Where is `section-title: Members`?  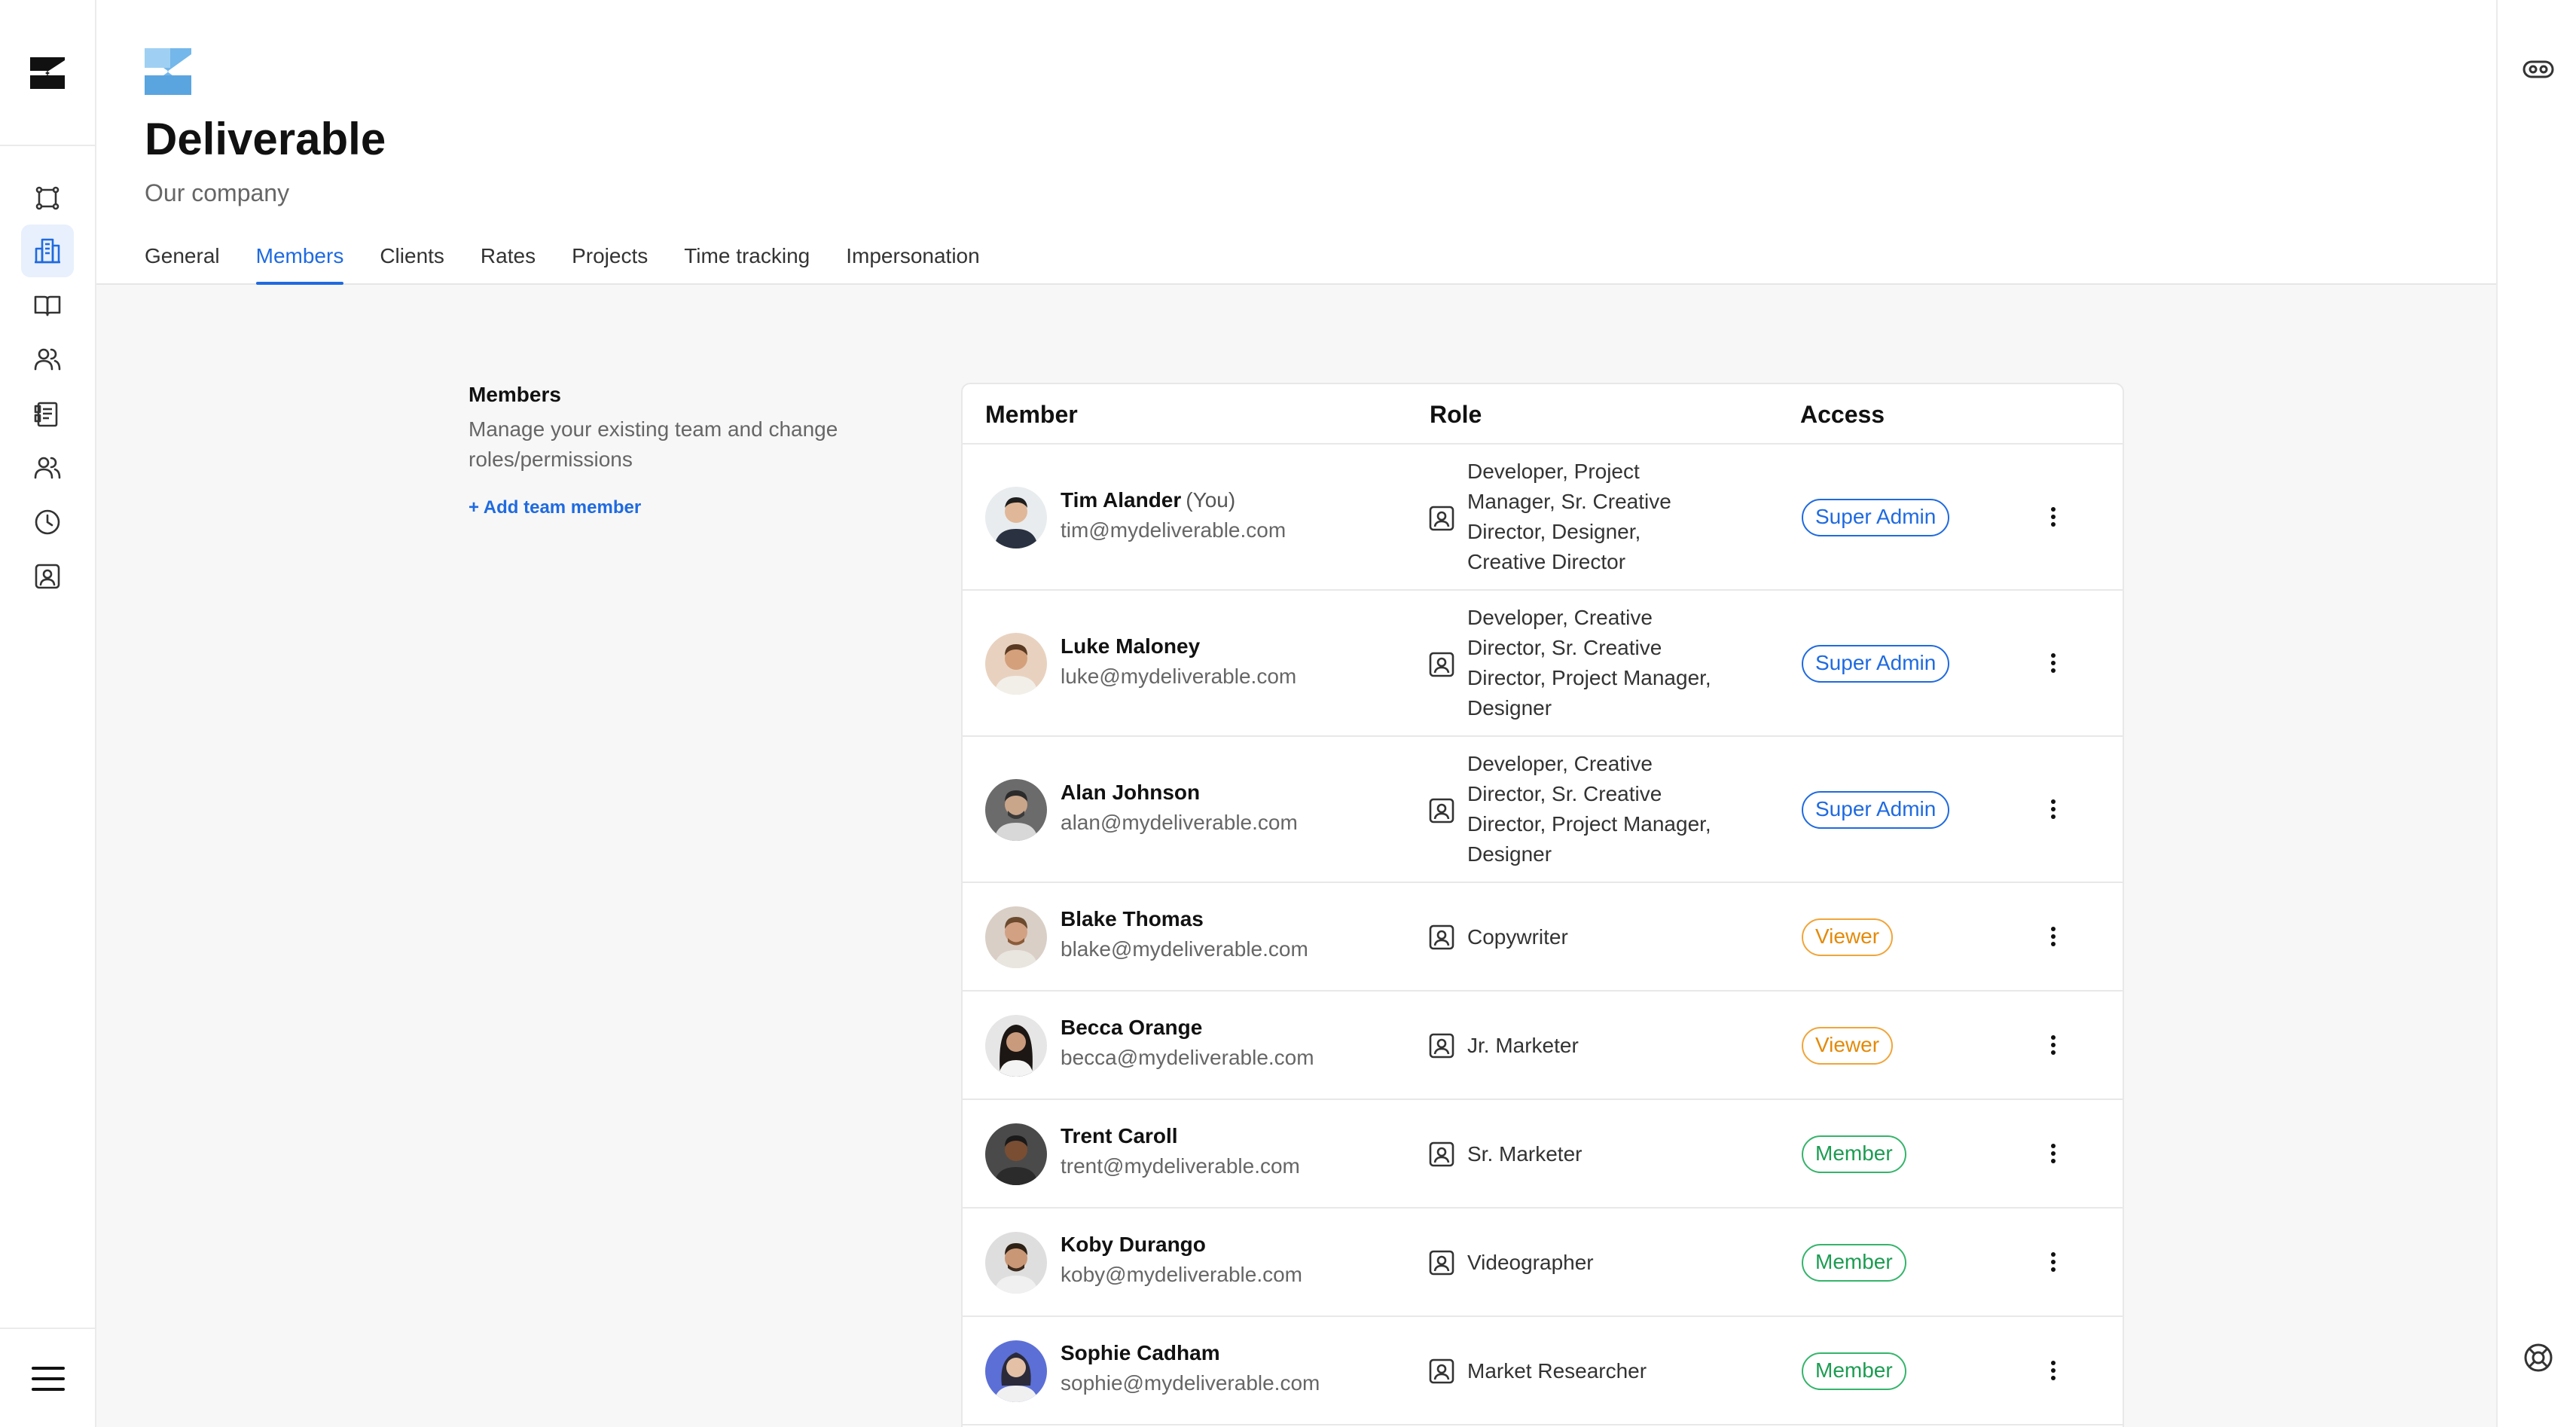 section-title: Members is located at coordinates (515, 395).